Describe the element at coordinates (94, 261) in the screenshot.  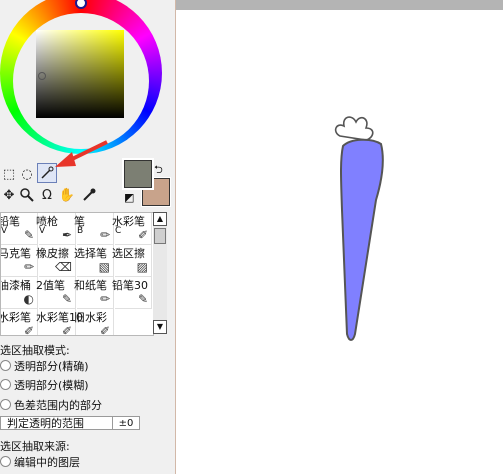
I see `brush-cell: 选择笔 ▧` at that location.